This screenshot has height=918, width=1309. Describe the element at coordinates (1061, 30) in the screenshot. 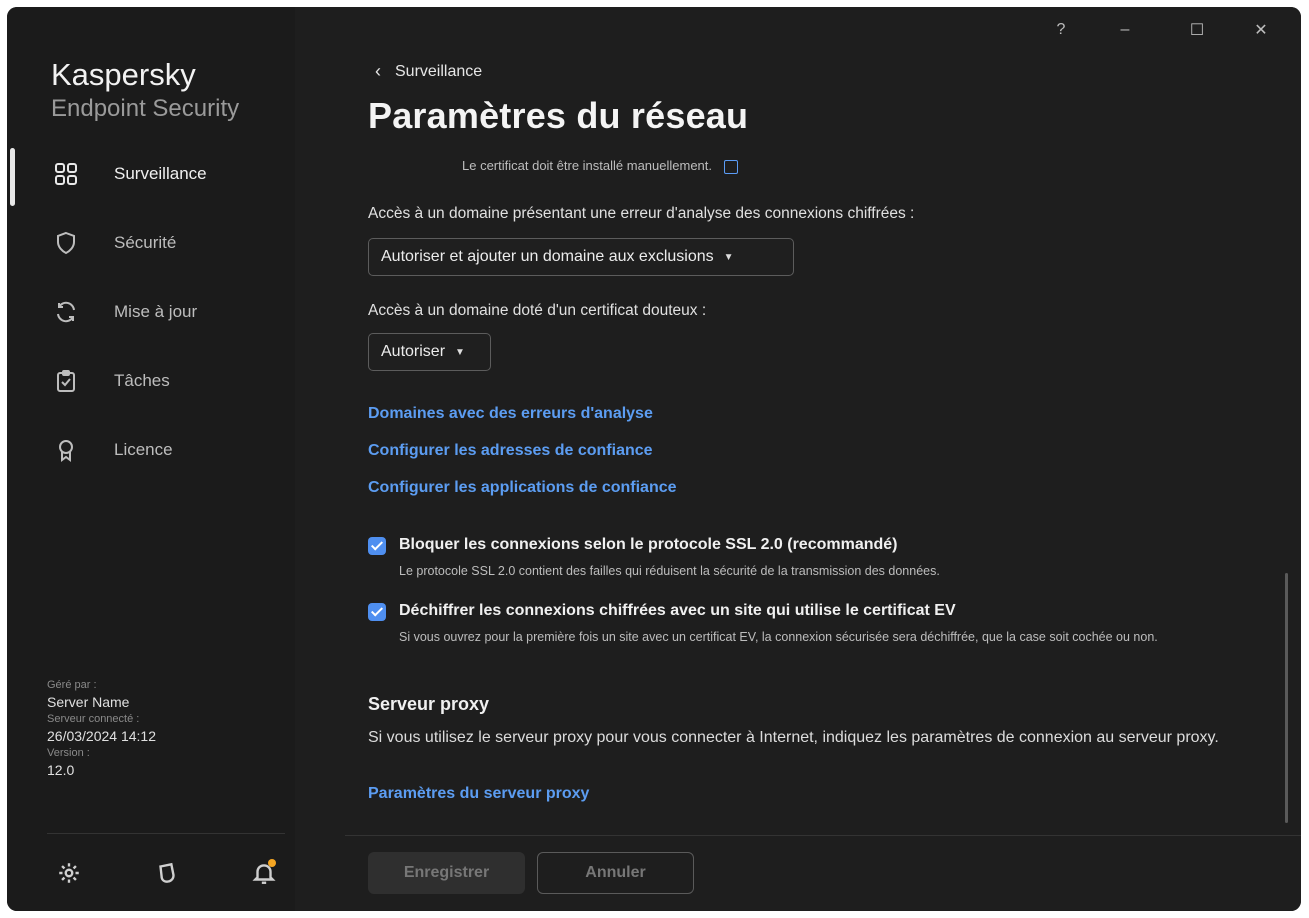

I see `help-button: ?` at that location.